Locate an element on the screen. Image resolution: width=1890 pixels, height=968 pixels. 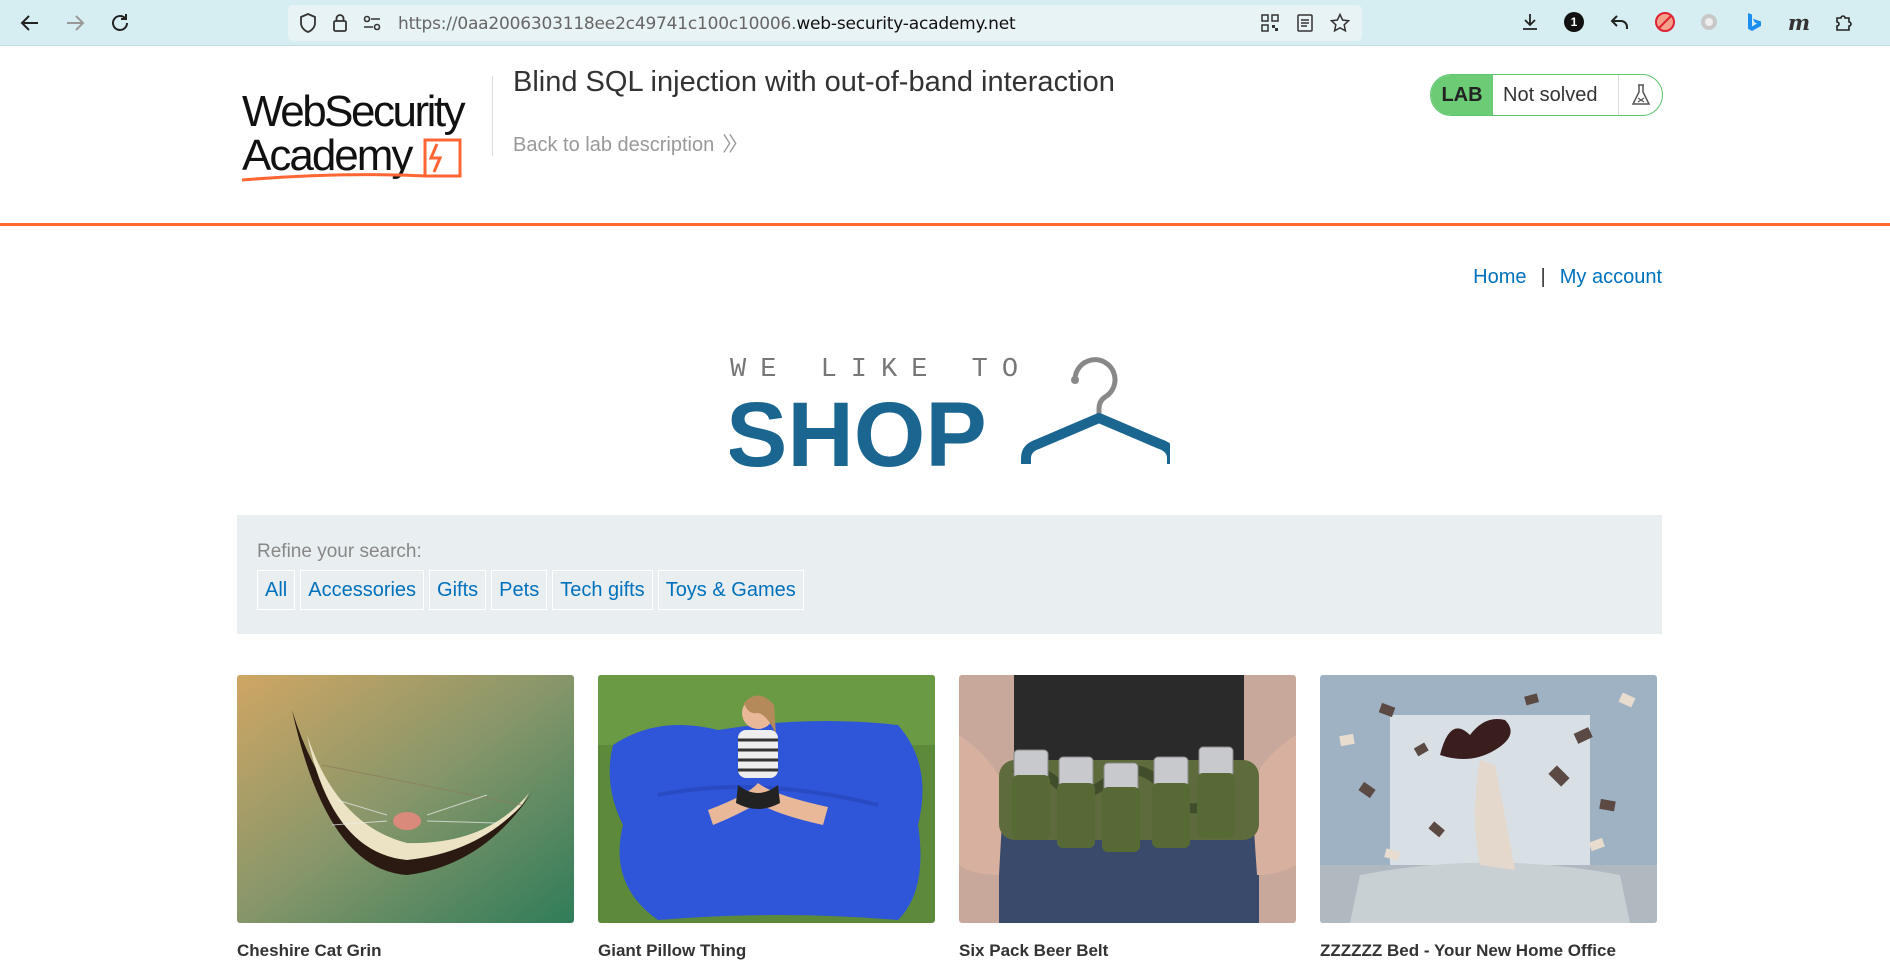
svg-text: WE LIKE TO is located at coordinates (881, 370).